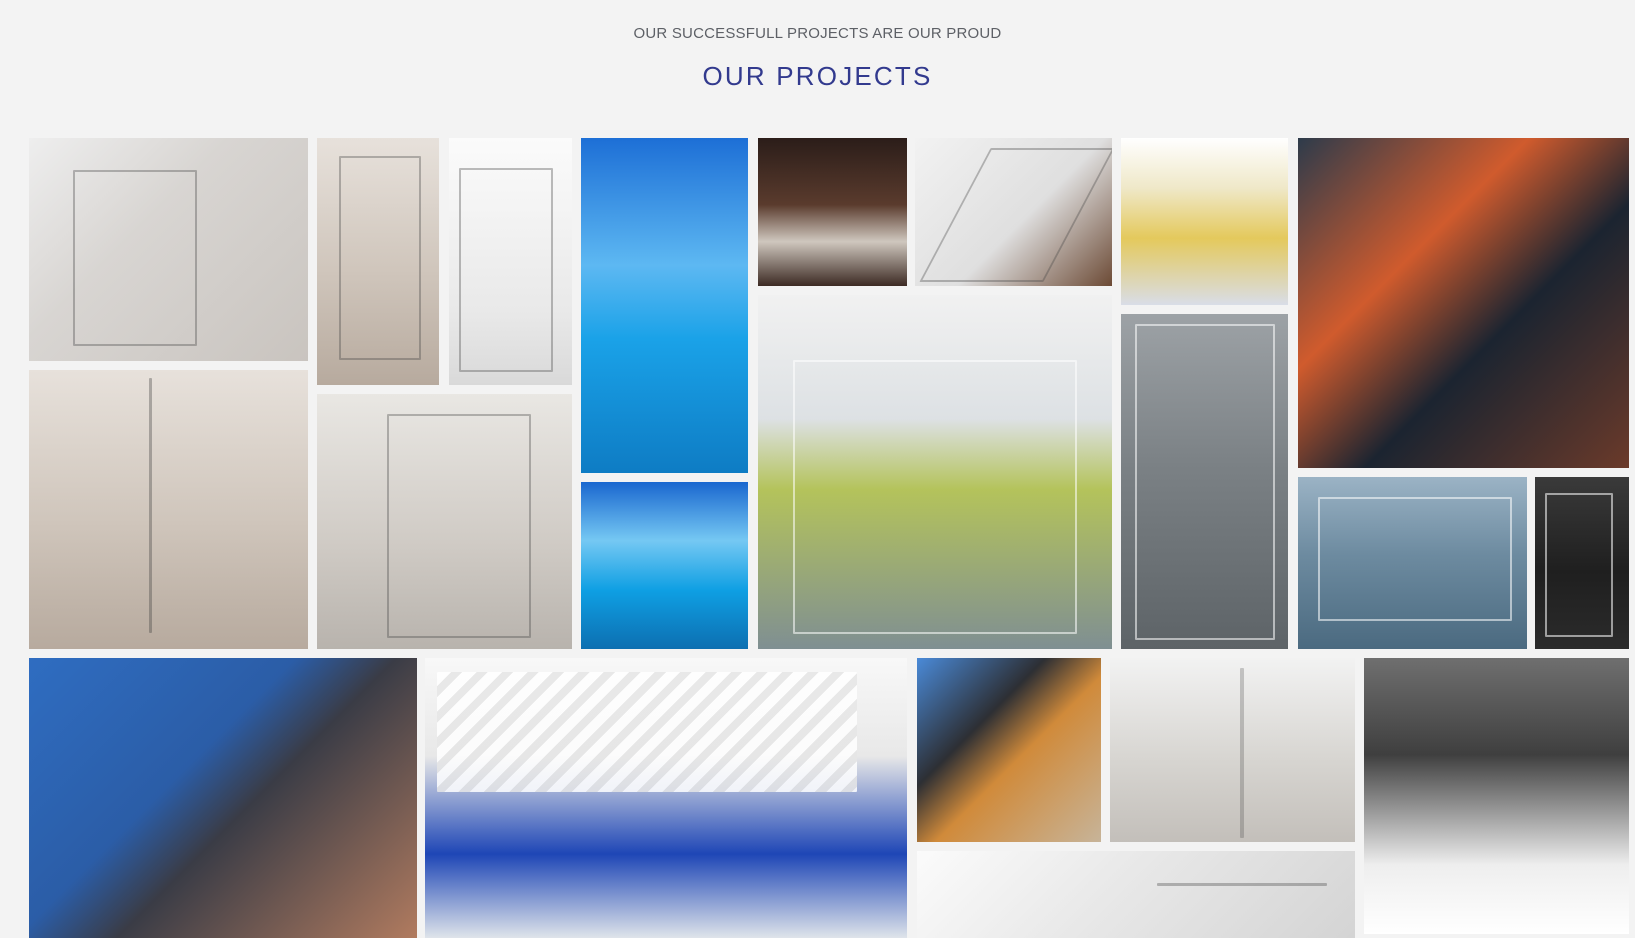 This screenshot has height=938, width=1635. Describe the element at coordinates (935, 497) in the screenshot. I see `glass-wall-frame` at that location.